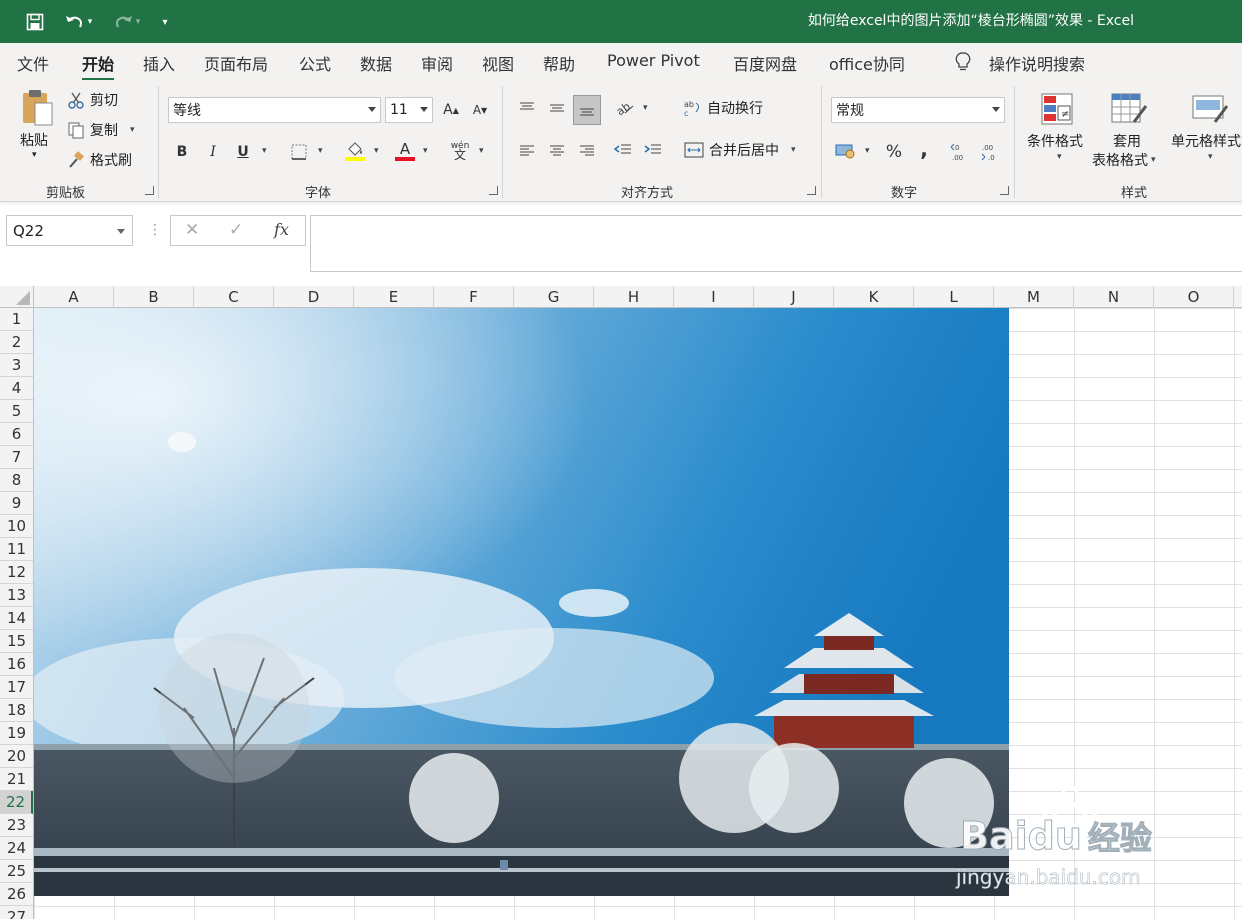 The width and height of the screenshot is (1242, 919). I want to click on increase-font-icon: A ▲, so click(451, 110).